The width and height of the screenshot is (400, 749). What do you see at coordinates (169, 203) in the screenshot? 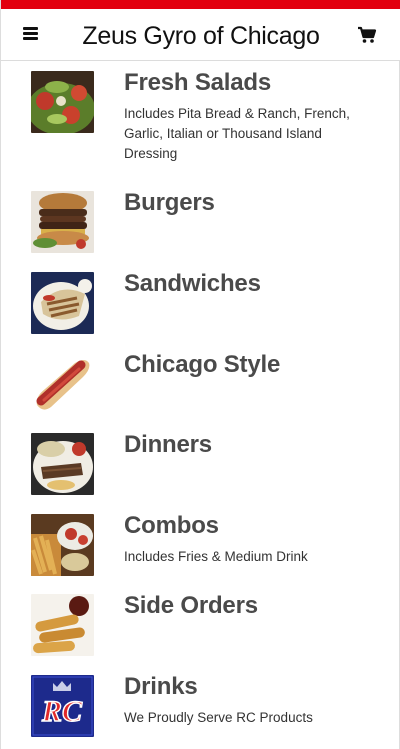
I see `item-title: Burgers` at bounding box center [169, 203].